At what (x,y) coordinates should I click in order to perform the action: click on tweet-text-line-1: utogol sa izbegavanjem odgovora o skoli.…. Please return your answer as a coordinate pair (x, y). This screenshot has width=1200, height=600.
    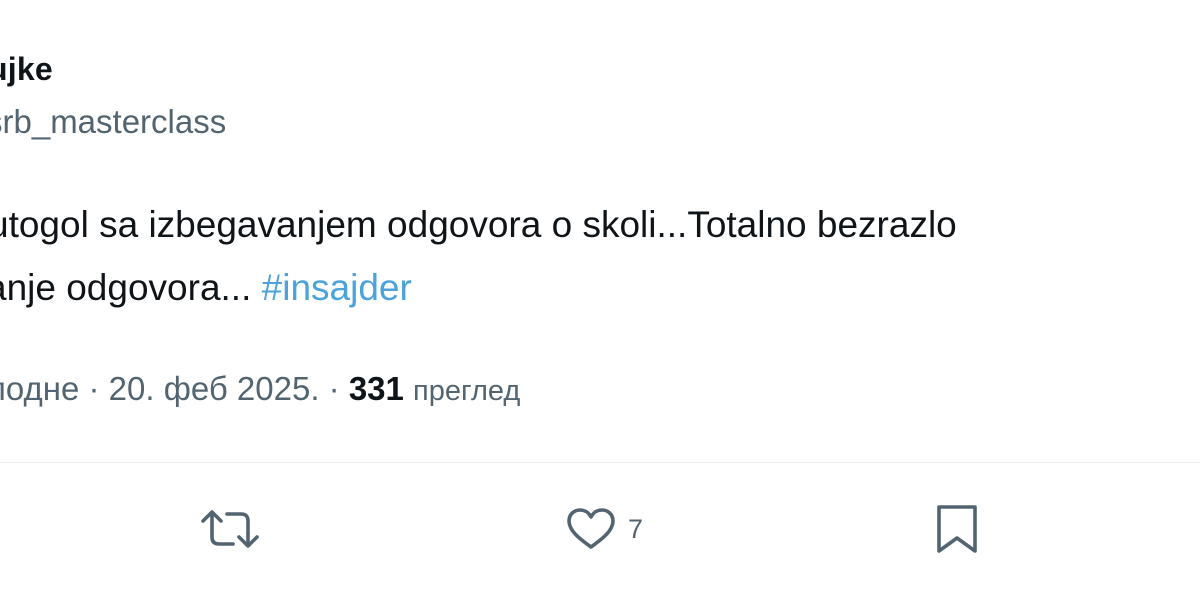
    Looking at the image, I should click on (478, 224).